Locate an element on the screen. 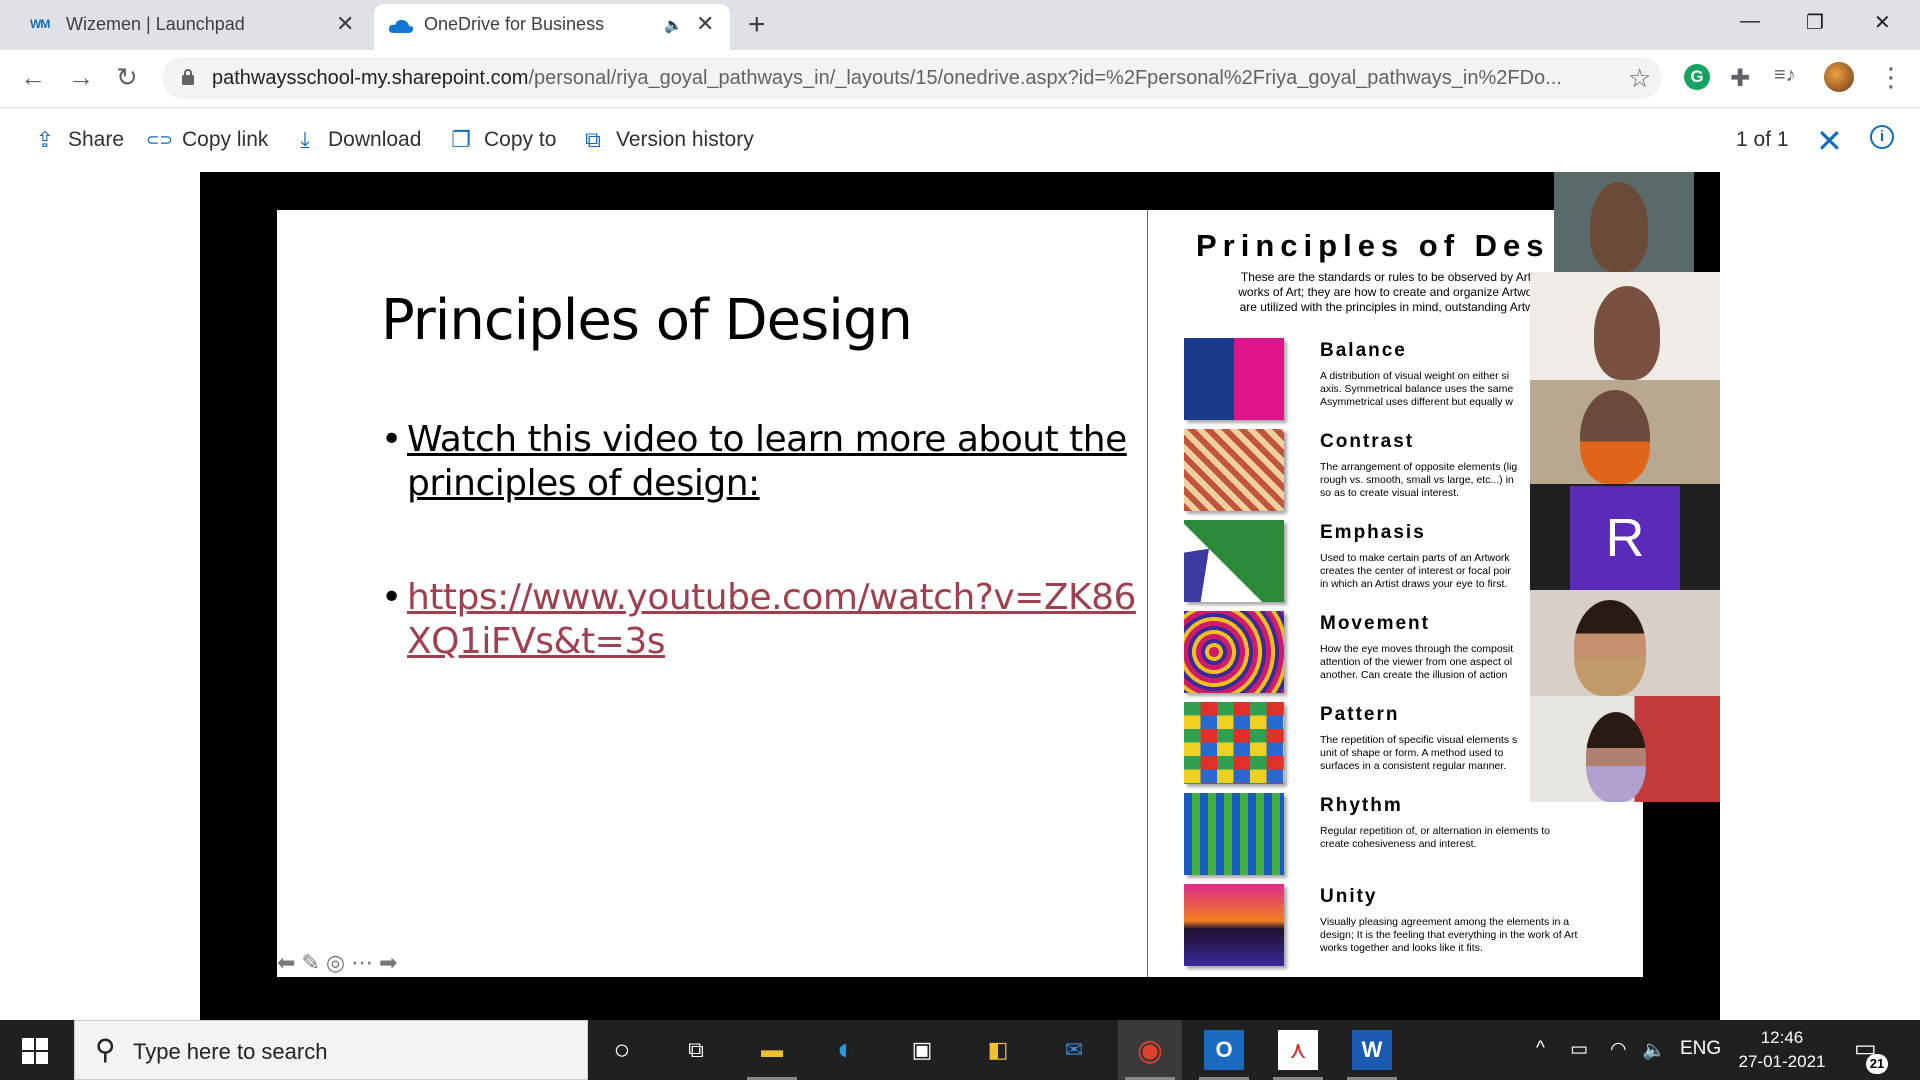 This screenshot has width=1920, height=1080. version-history-button: ⧉ Version history is located at coordinates (667, 140).